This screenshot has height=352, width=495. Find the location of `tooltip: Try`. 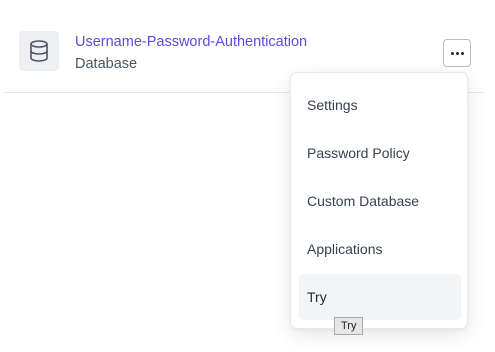

tooltip: Try is located at coordinates (349, 326).